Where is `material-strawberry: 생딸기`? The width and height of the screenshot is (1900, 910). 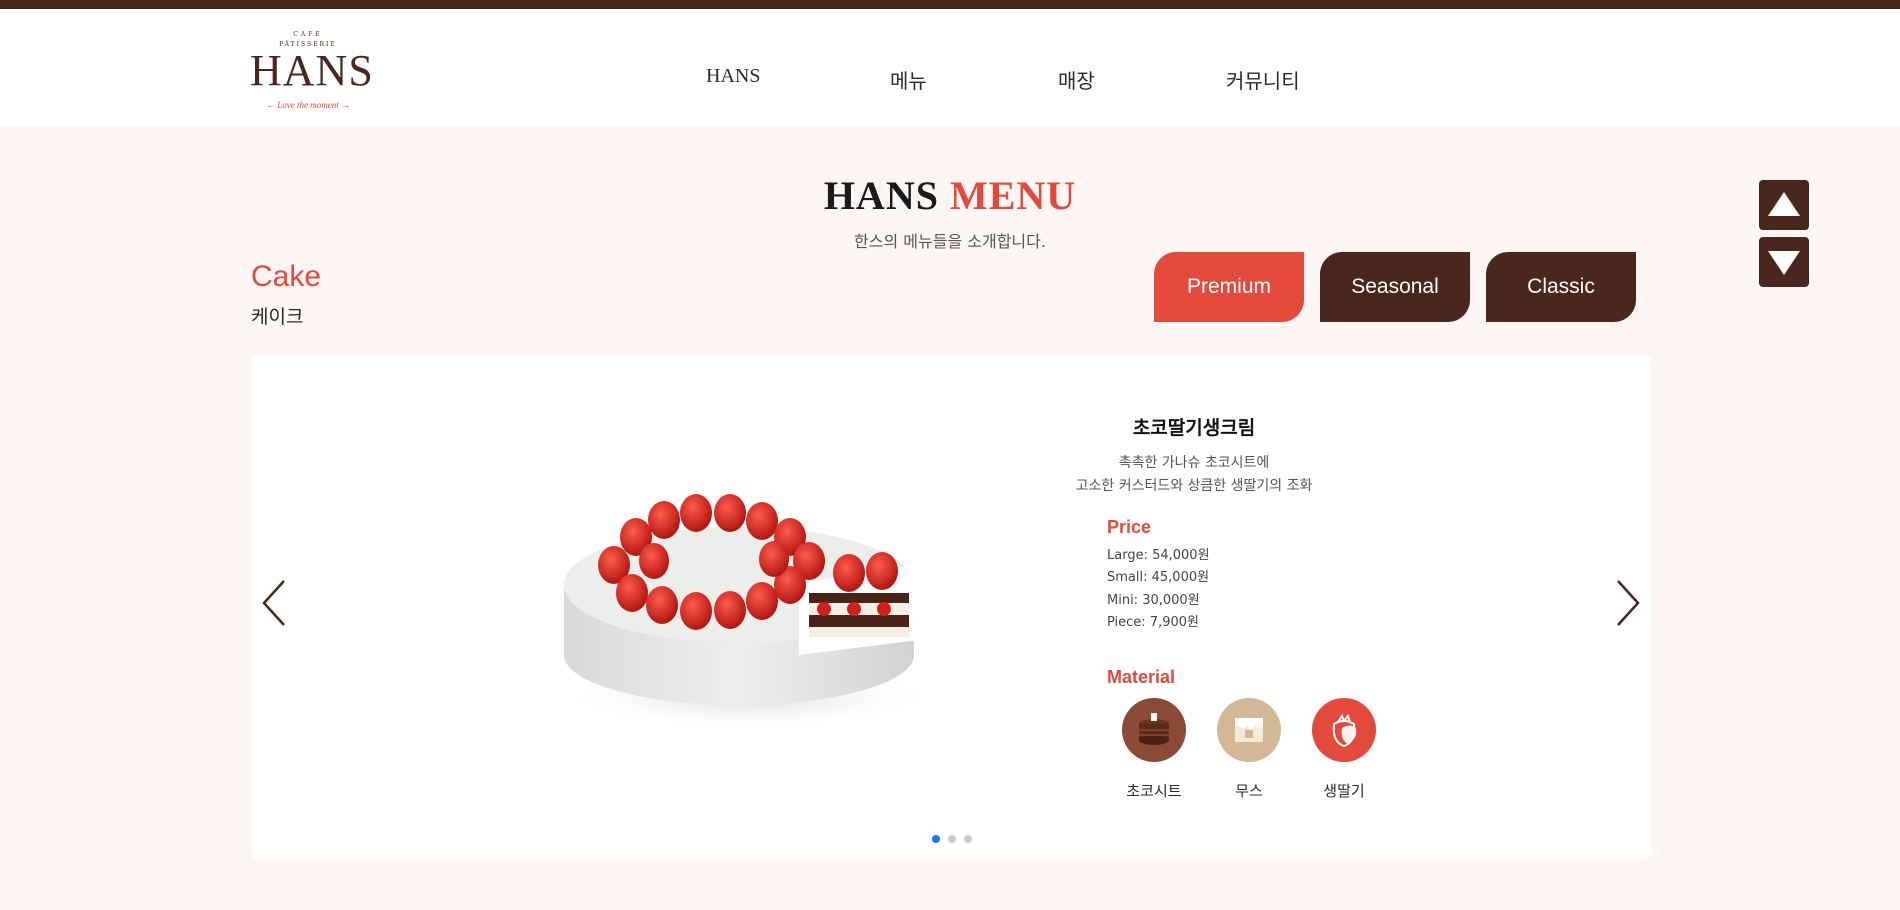 material-strawberry: 생딸기 is located at coordinates (1344, 749).